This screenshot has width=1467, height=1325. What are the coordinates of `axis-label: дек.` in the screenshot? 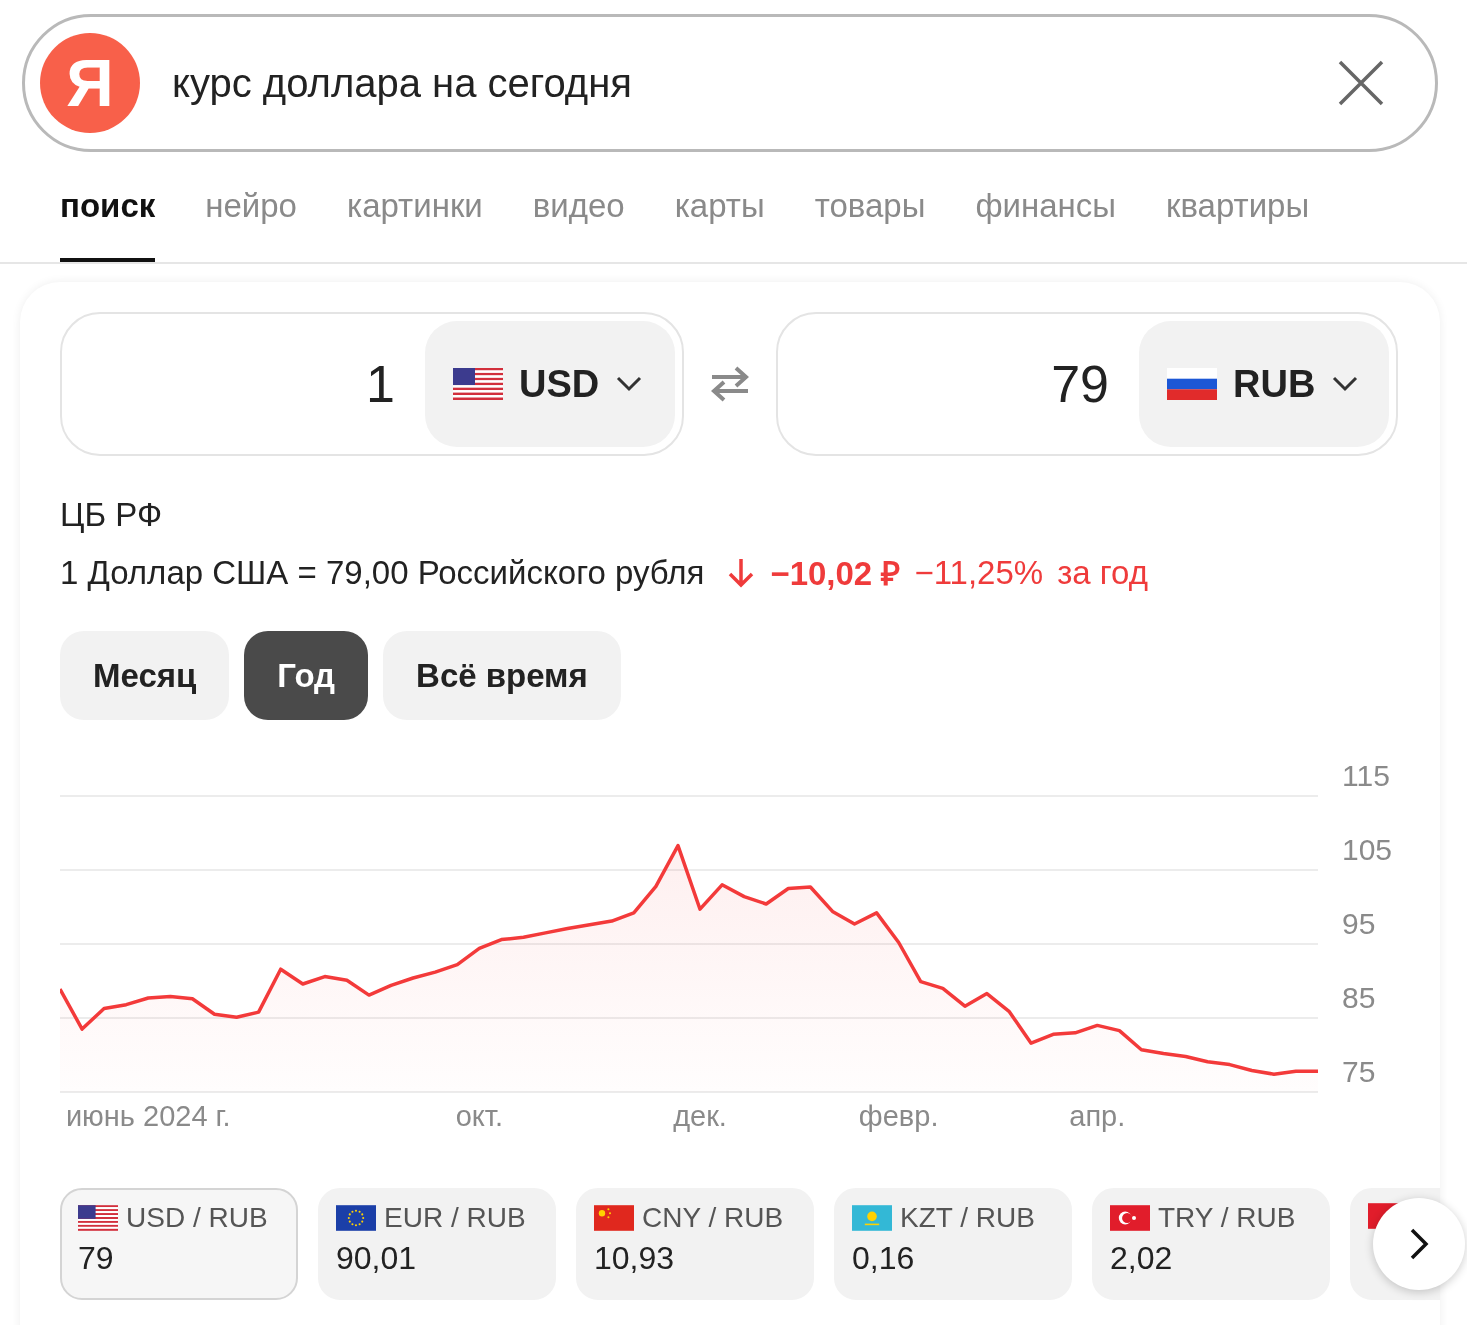 It's located at (700, 1116).